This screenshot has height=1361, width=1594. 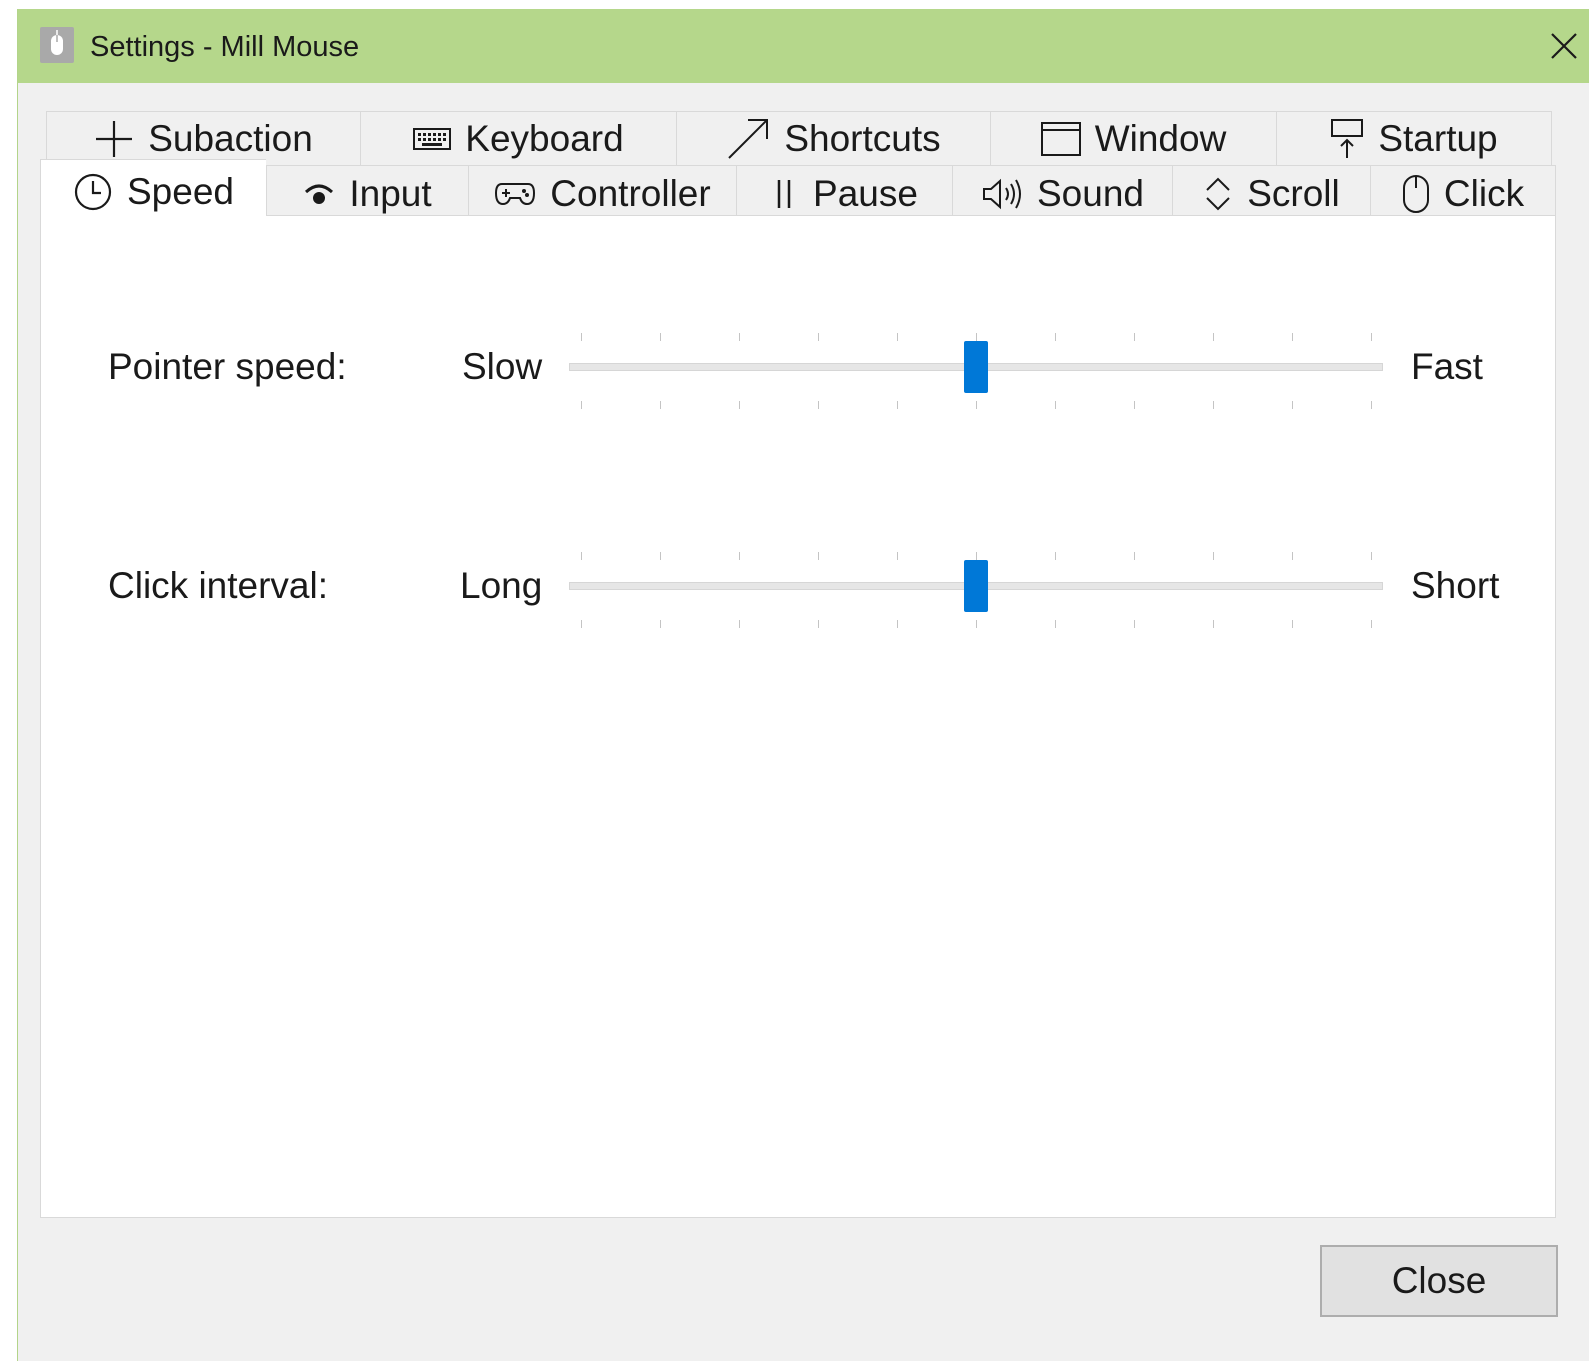 What do you see at coordinates (93, 192) in the screenshot?
I see `clock-icon` at bounding box center [93, 192].